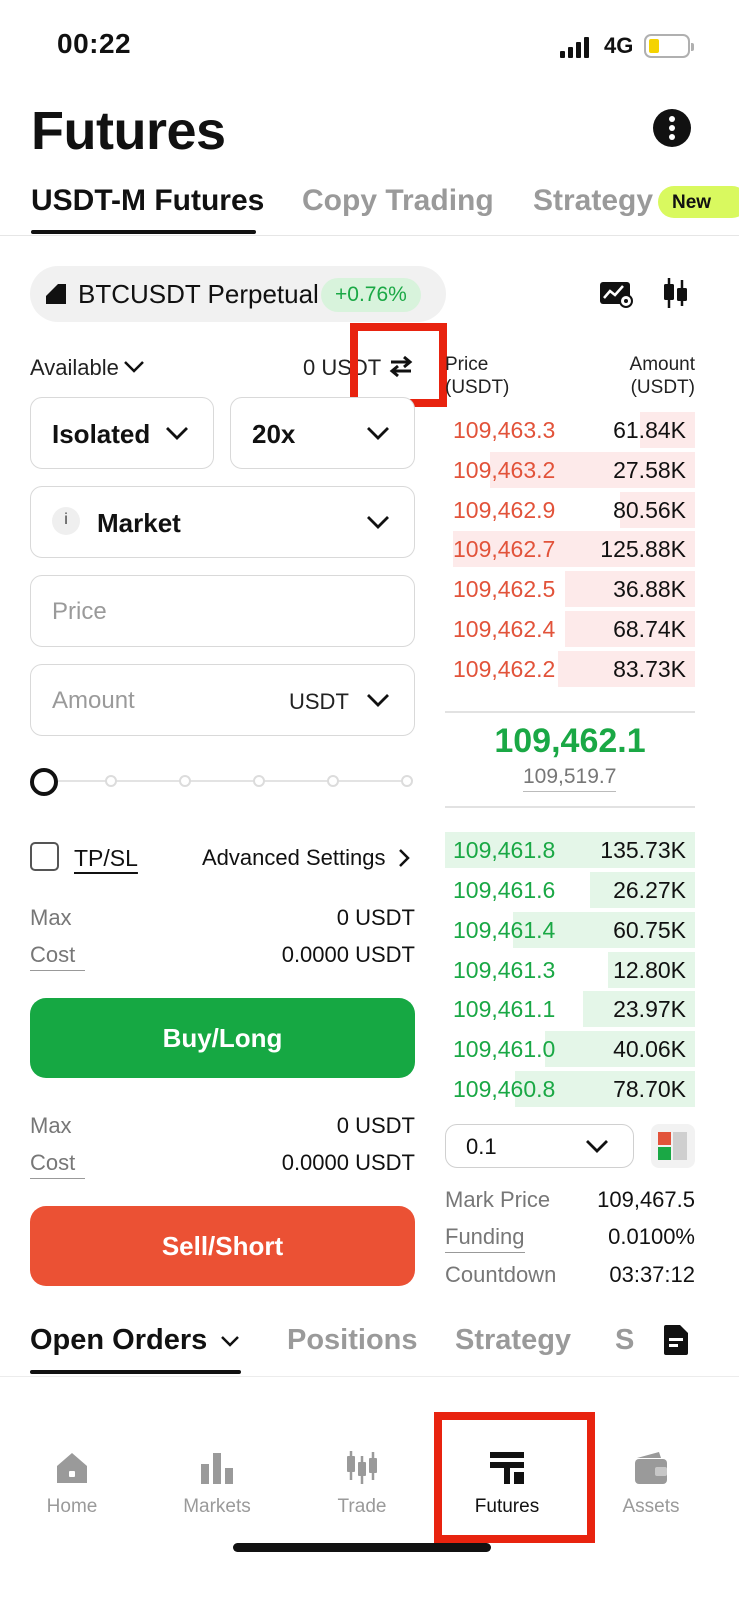  I want to click on tab-copy-trading: Copy Trading, so click(398, 201).